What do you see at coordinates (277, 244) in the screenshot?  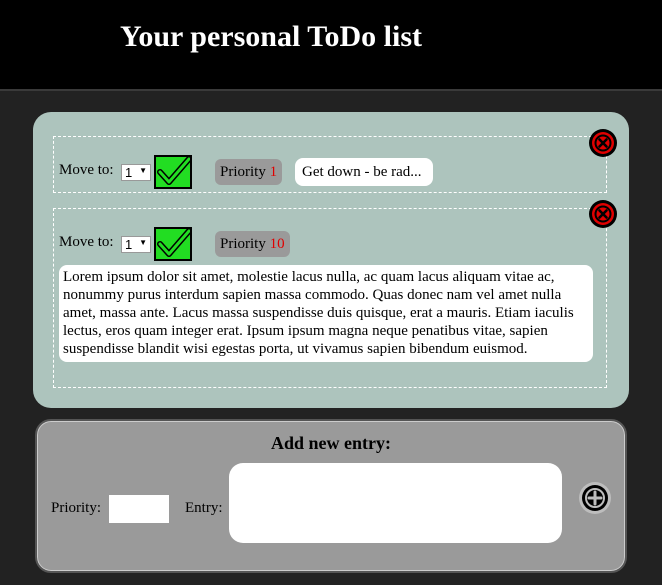 I see `priority-value: 10` at bounding box center [277, 244].